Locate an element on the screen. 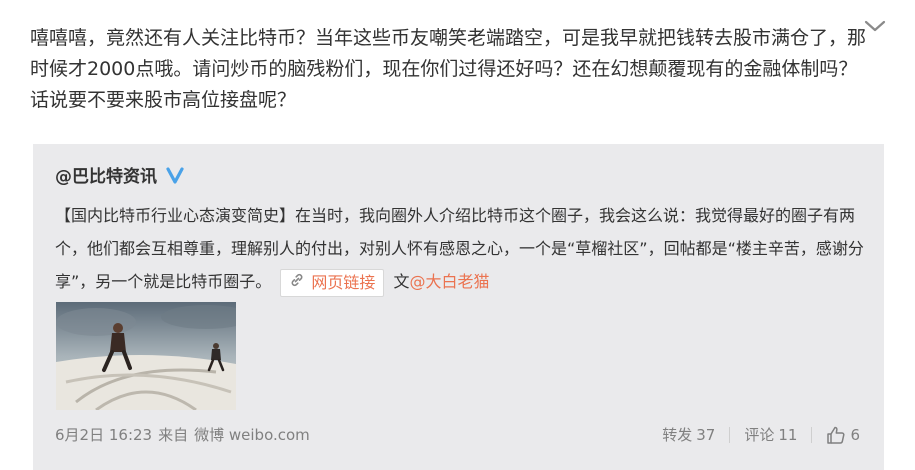  author-link: @巴比特资讯 is located at coordinates (106, 174).